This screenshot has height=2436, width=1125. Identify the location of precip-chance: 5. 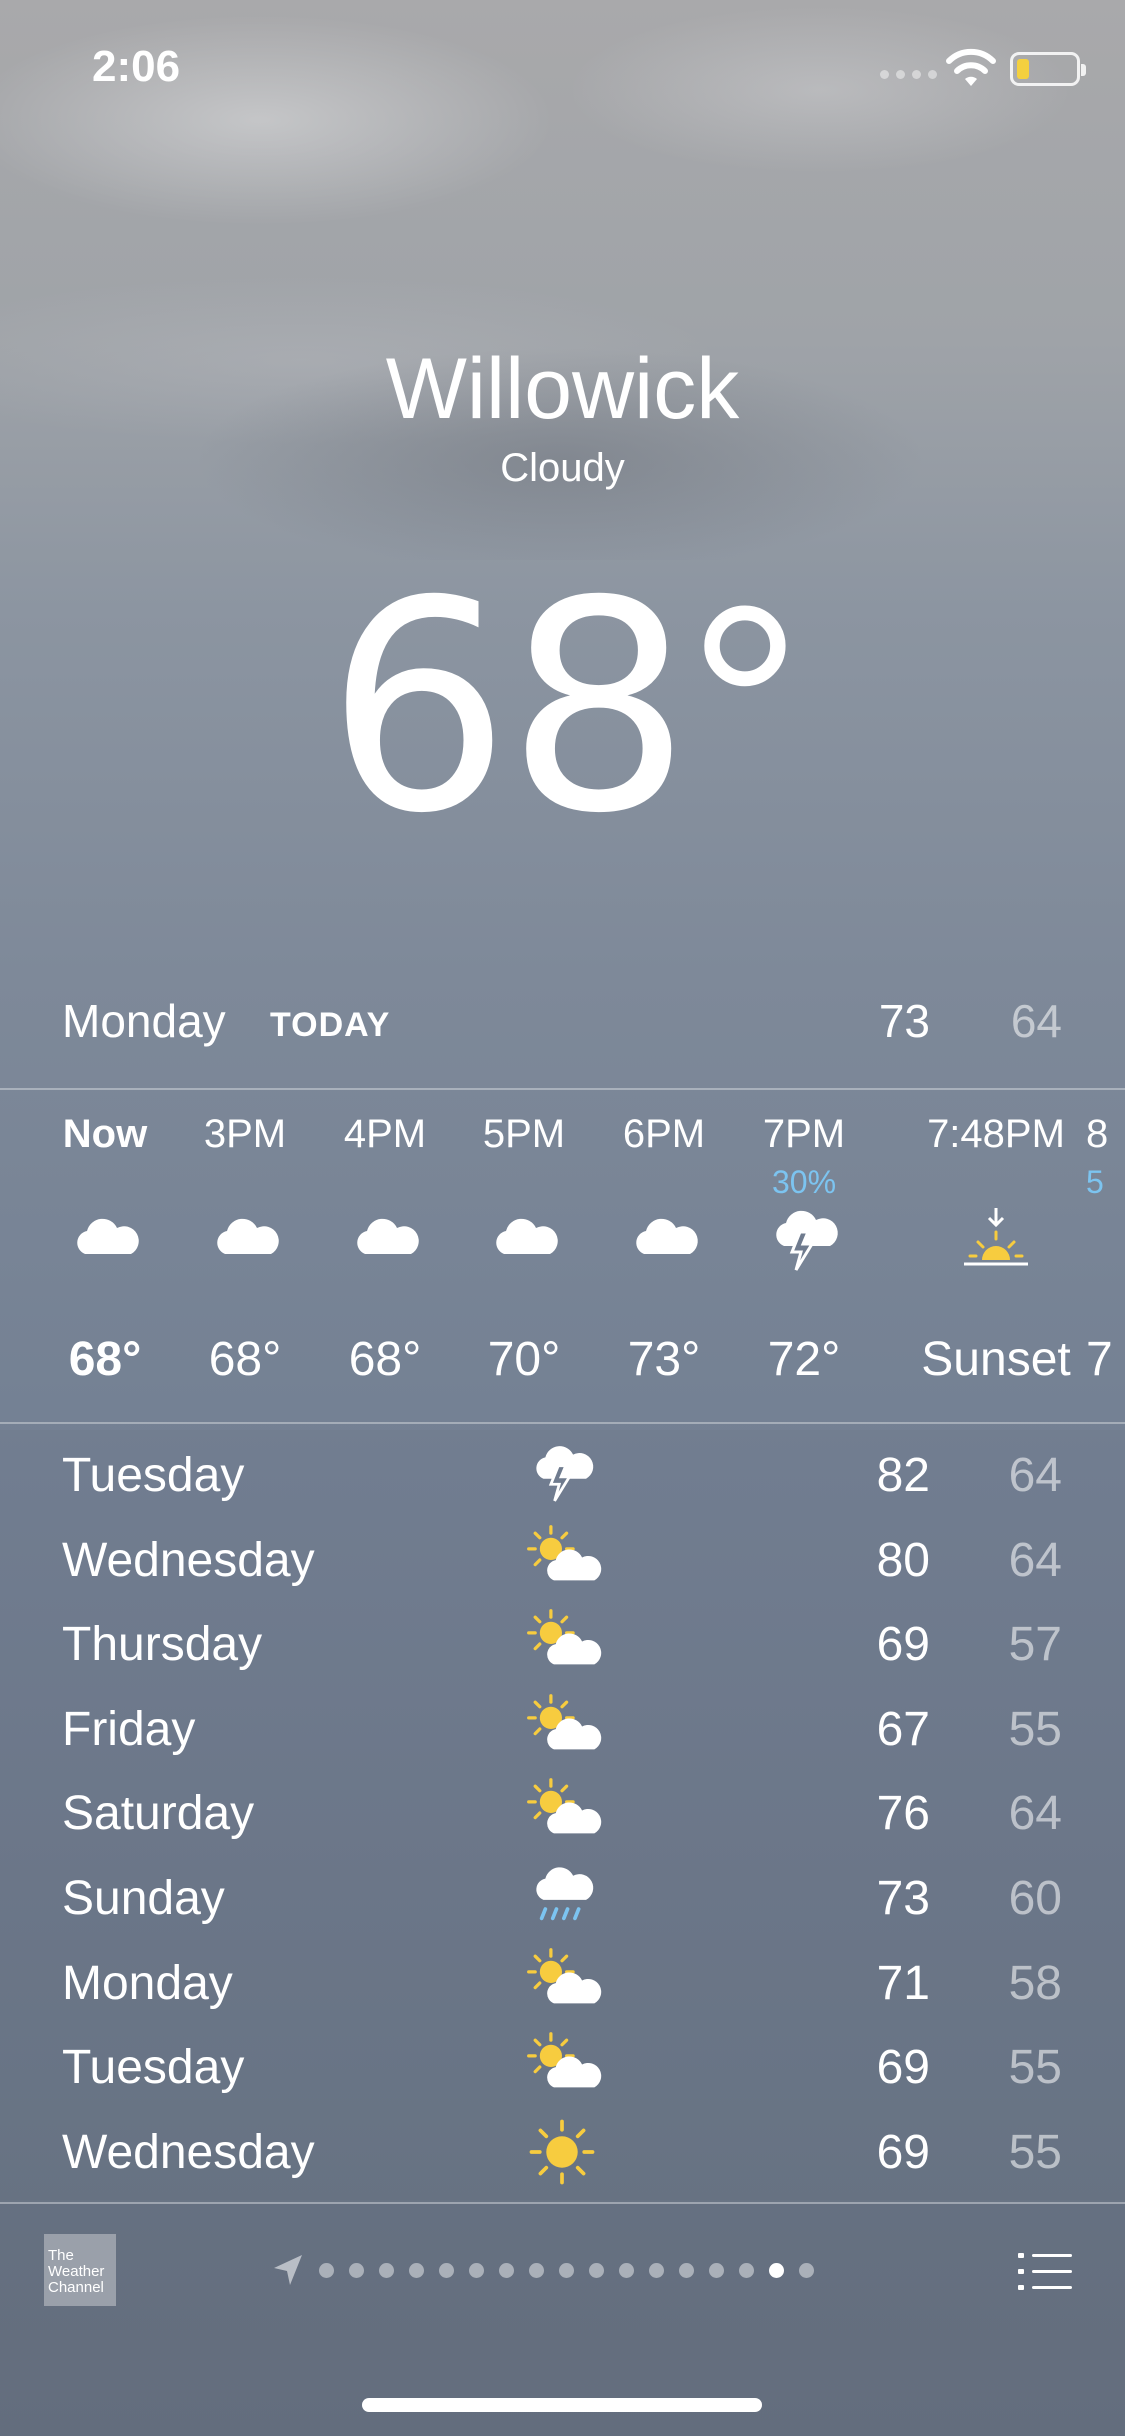
(1095, 1182).